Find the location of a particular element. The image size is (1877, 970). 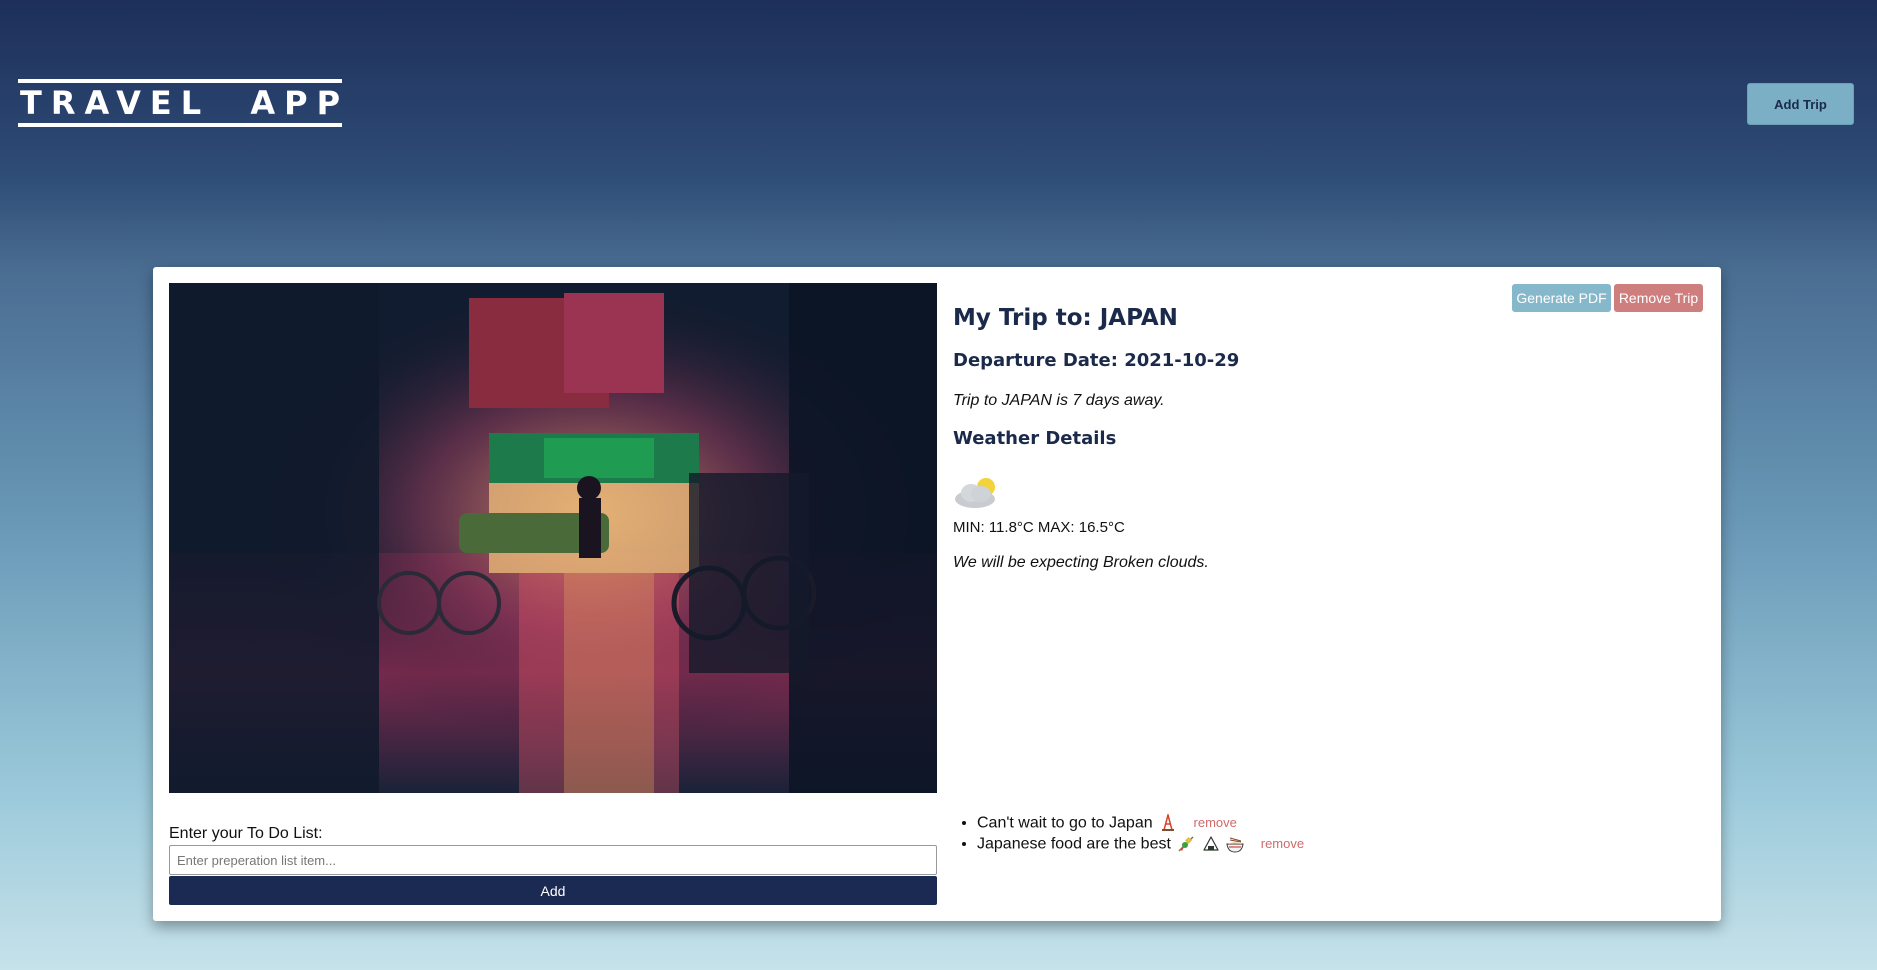

trip-countdown: Trip to JAPAN is 7 days away. is located at coordinates (1059, 400).